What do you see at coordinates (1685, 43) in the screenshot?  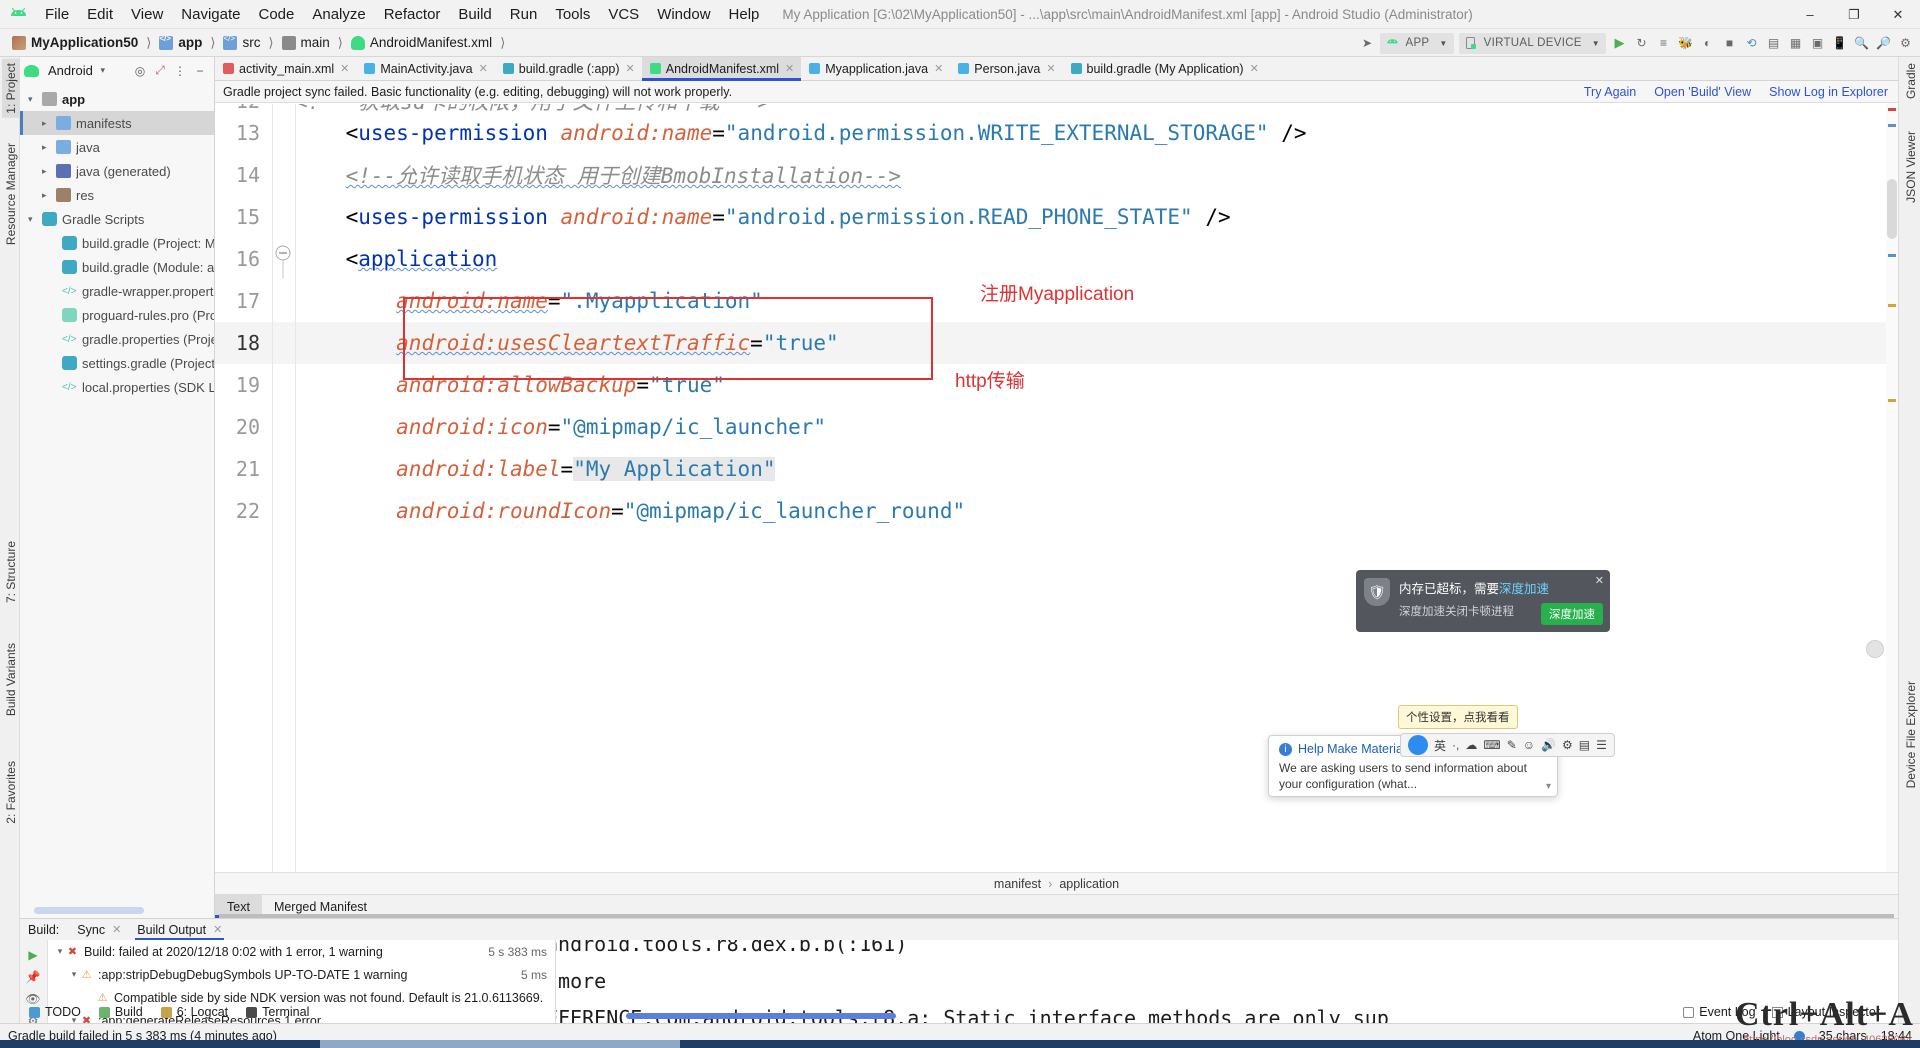 I see `debug-icon: 🐝` at bounding box center [1685, 43].